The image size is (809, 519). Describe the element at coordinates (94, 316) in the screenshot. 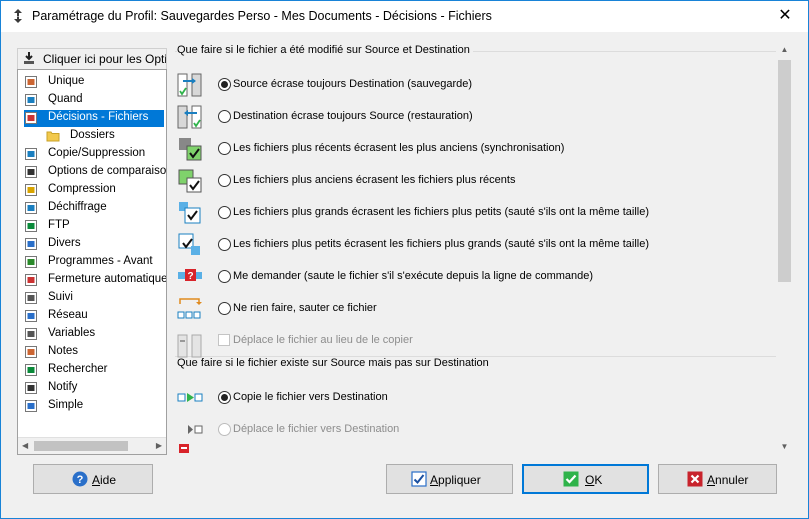

I see `sidebar-item: Réseau` at that location.